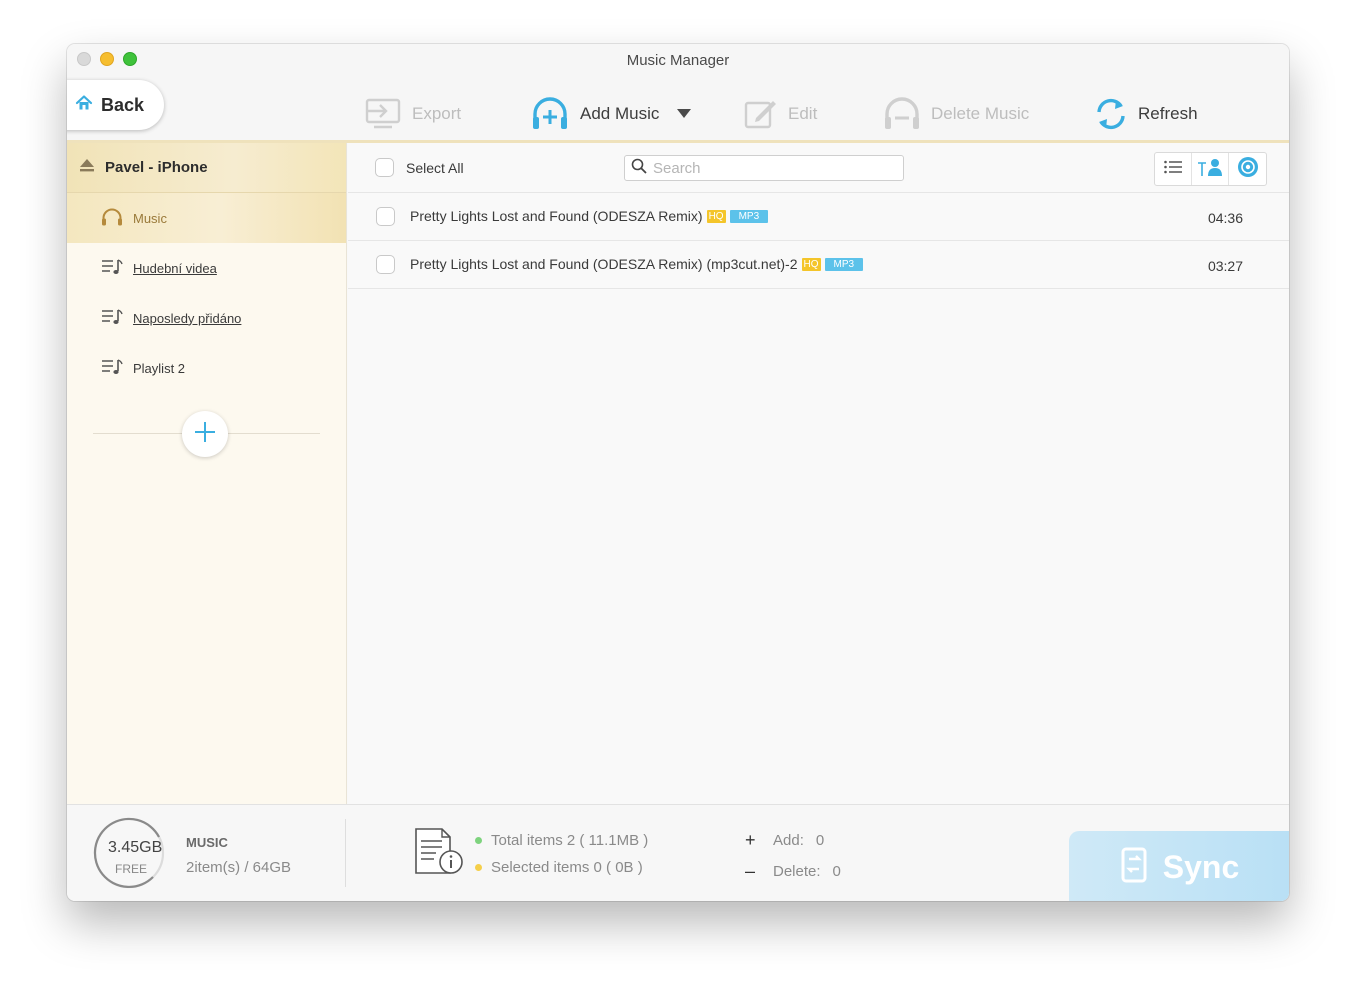 This screenshot has width=1356, height=989. Describe the element at coordinates (803, 113) in the screenshot. I see `edit-label: Edit` at that location.